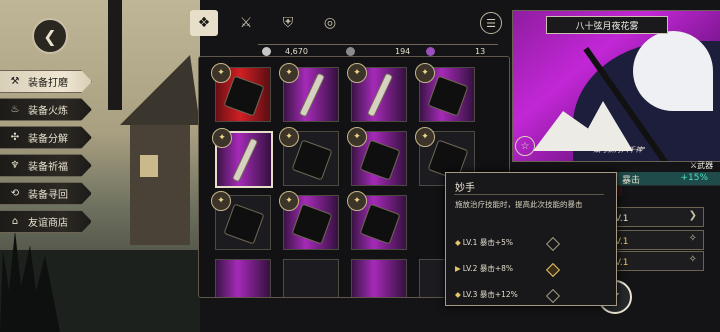  What do you see at coordinates (484, 268) in the screenshot?
I see `tooltip-level-2: ▶ LV.2 暴击+8%` at bounding box center [484, 268].